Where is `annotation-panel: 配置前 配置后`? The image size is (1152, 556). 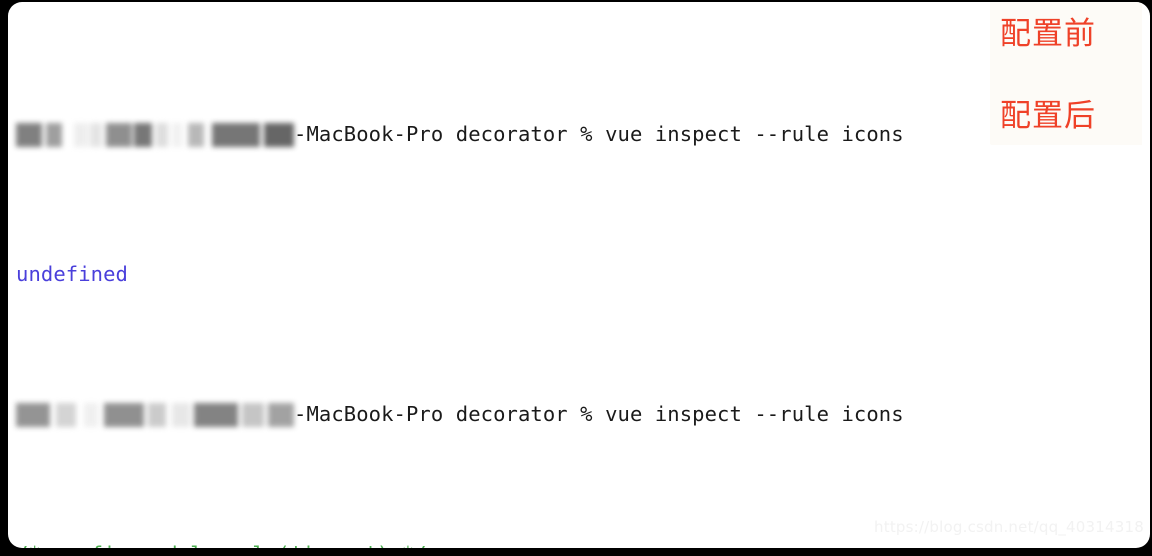
annotation-panel: 配置前 配置后 is located at coordinates (1066, 73).